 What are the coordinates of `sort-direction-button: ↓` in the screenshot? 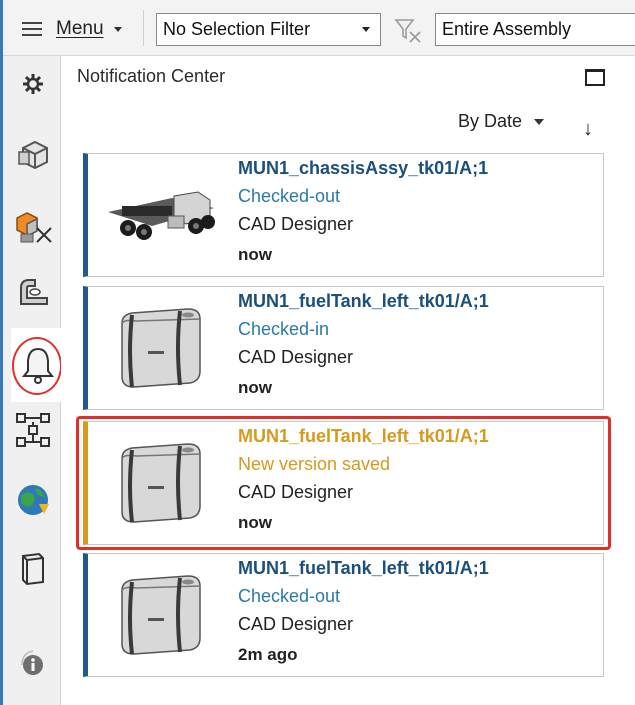 It's located at (588, 129).